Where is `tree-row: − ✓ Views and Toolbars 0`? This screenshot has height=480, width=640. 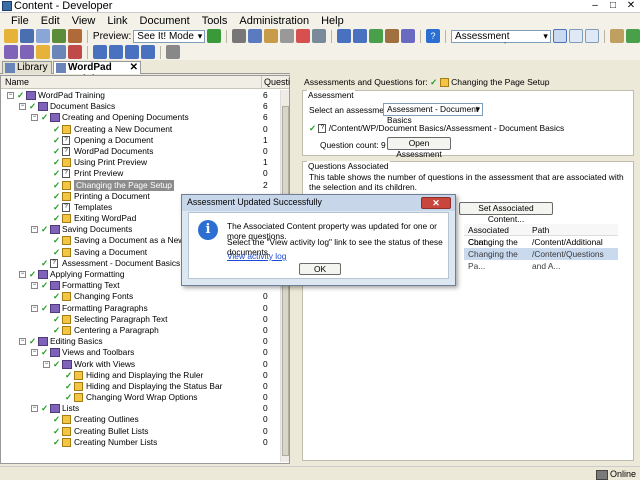
tree-row: − ✓ Views and Toolbars 0 is located at coordinates (140, 352).